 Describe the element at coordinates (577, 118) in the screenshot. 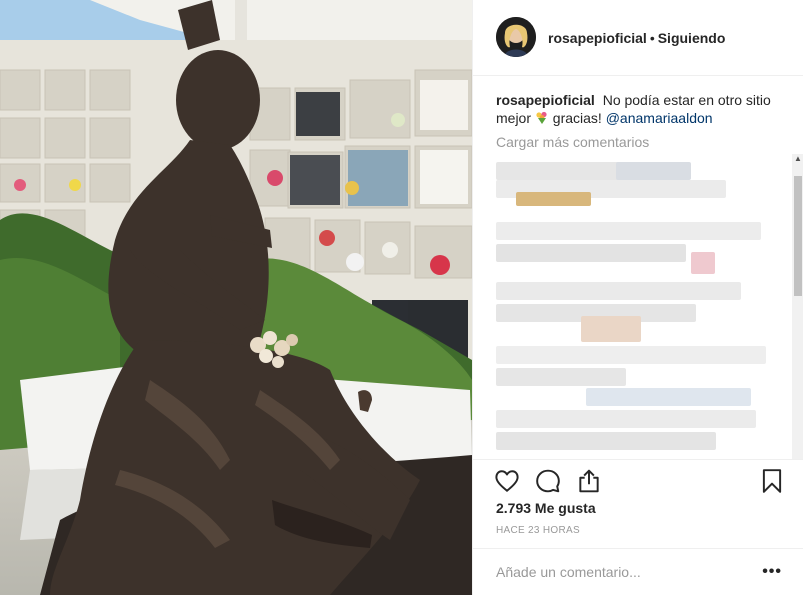

I see `caption-text-end: gracias!` at that location.